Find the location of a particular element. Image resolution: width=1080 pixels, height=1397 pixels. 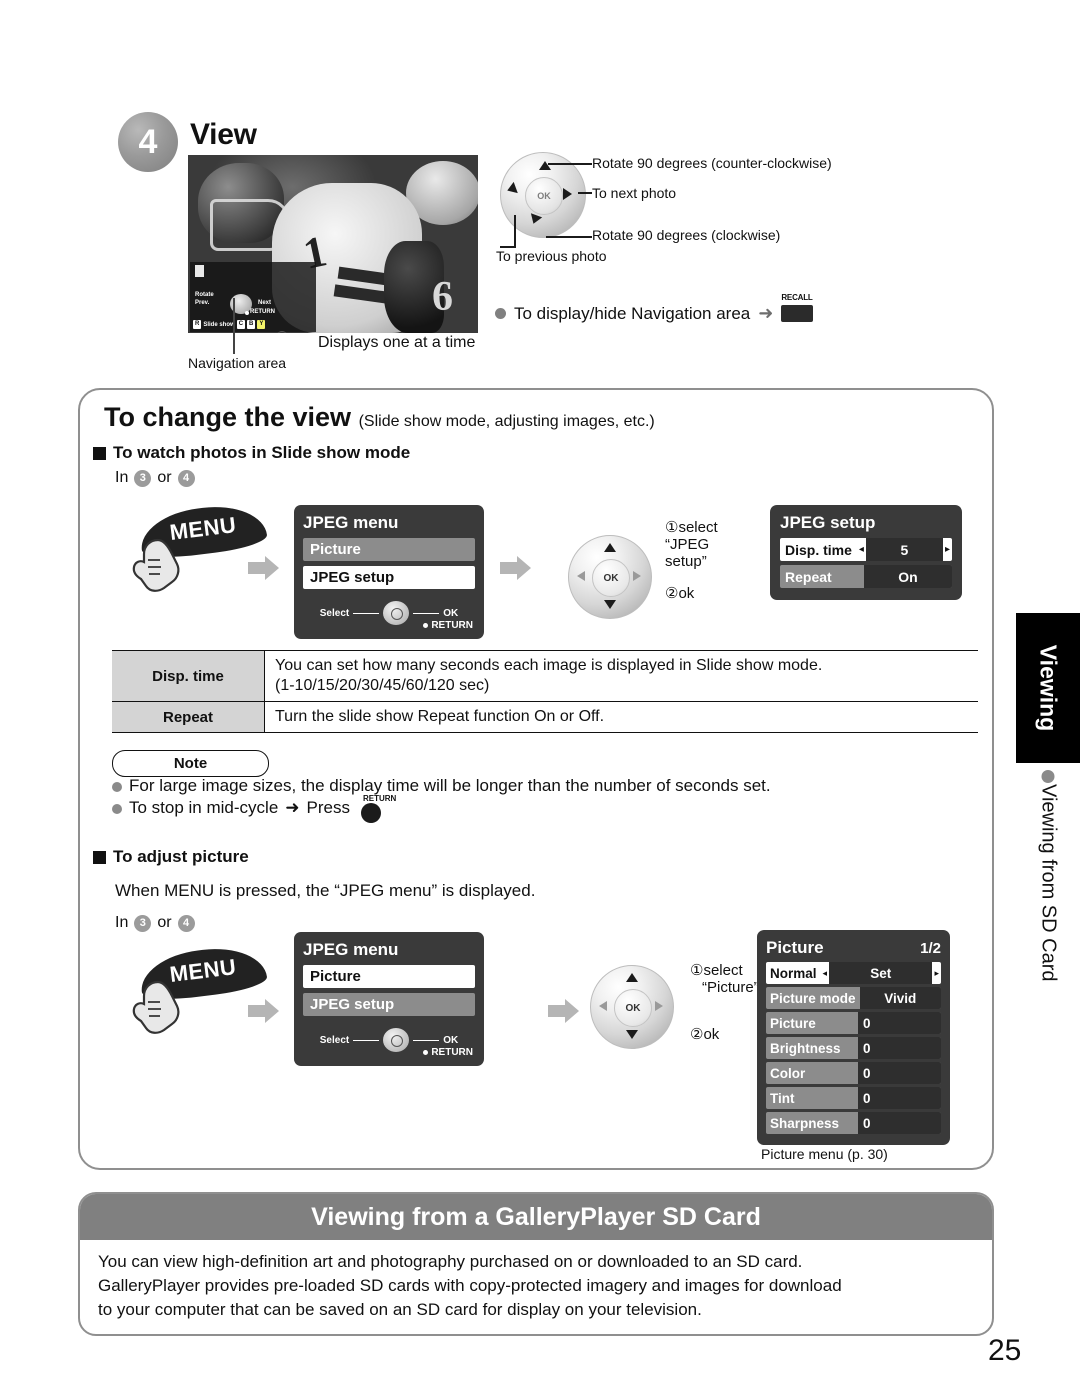

callout-next-photo: To next photo is located at coordinates (634, 193).